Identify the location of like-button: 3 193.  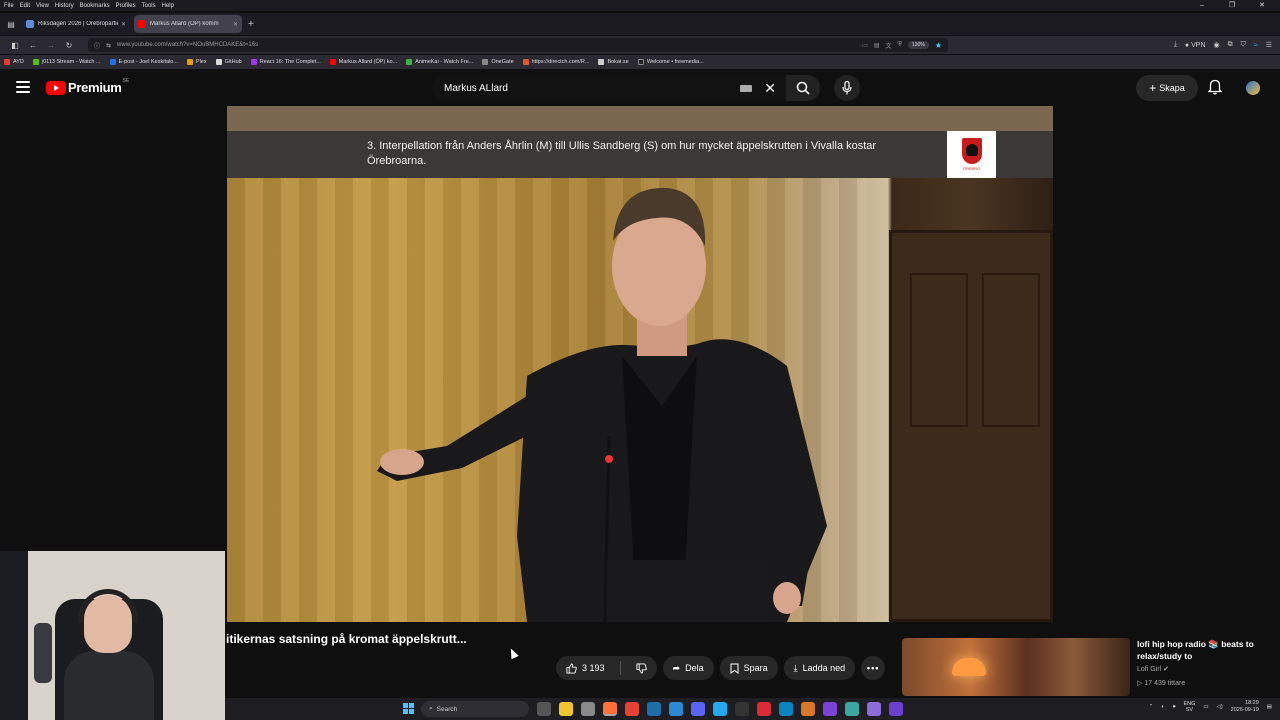
(606, 668).